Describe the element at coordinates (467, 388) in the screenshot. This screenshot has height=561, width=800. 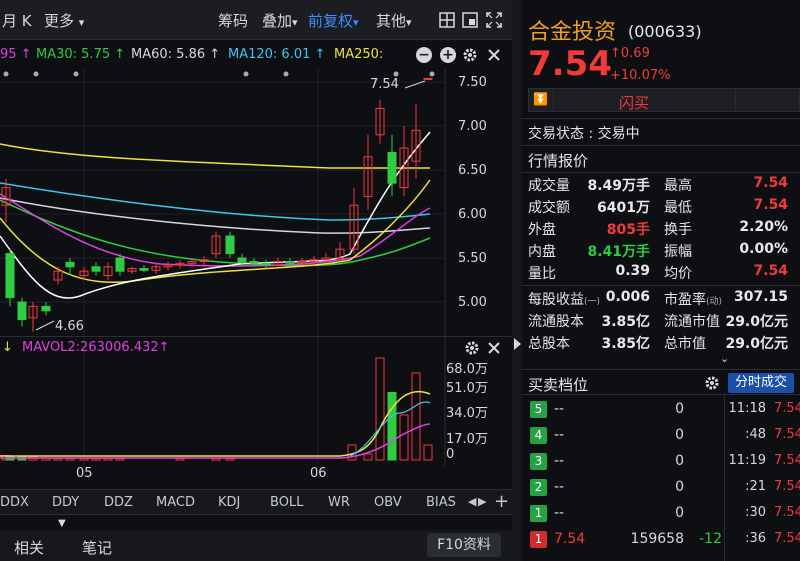
I see `volume-axis-label: 51.0万` at that location.